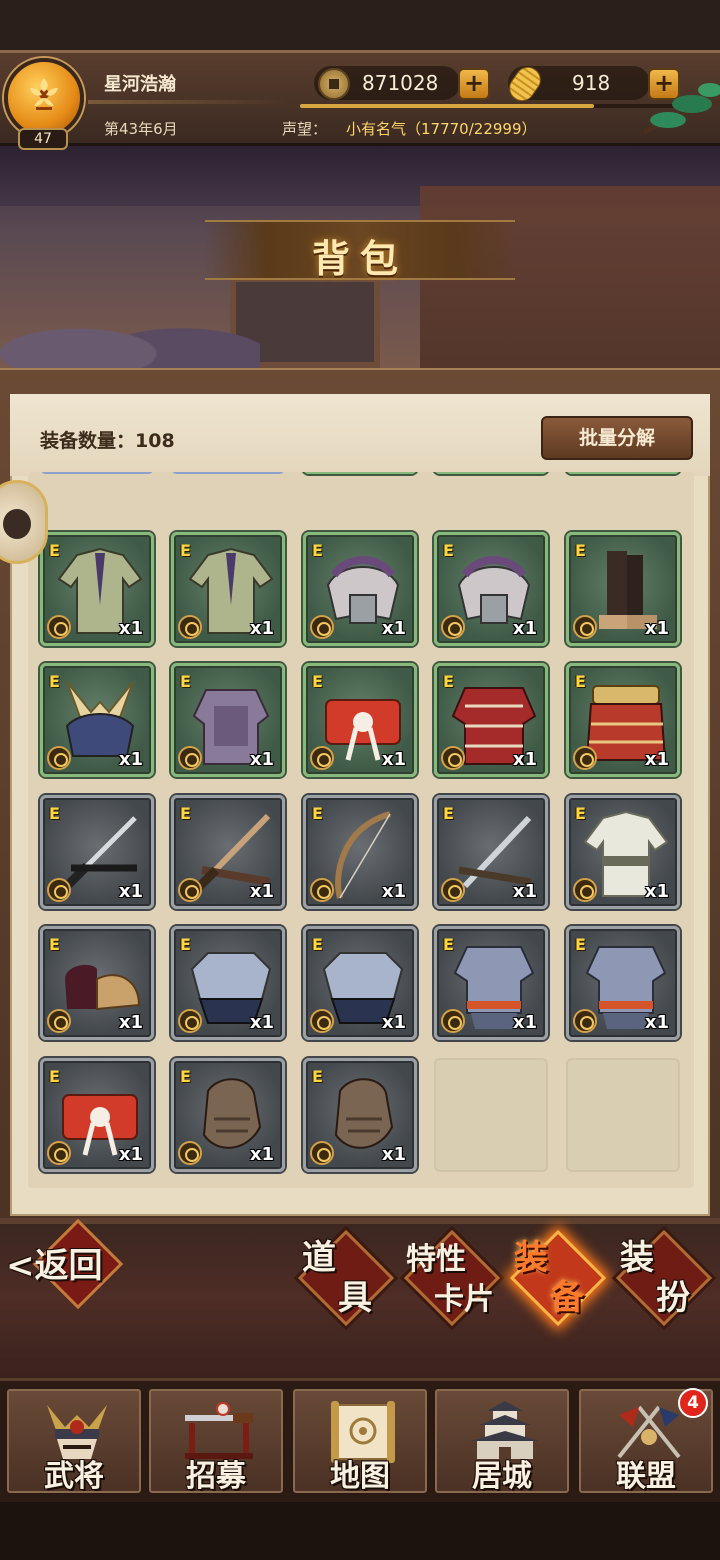 The height and width of the screenshot is (1560, 720). I want to click on player-level-badge: 47, so click(43, 139).